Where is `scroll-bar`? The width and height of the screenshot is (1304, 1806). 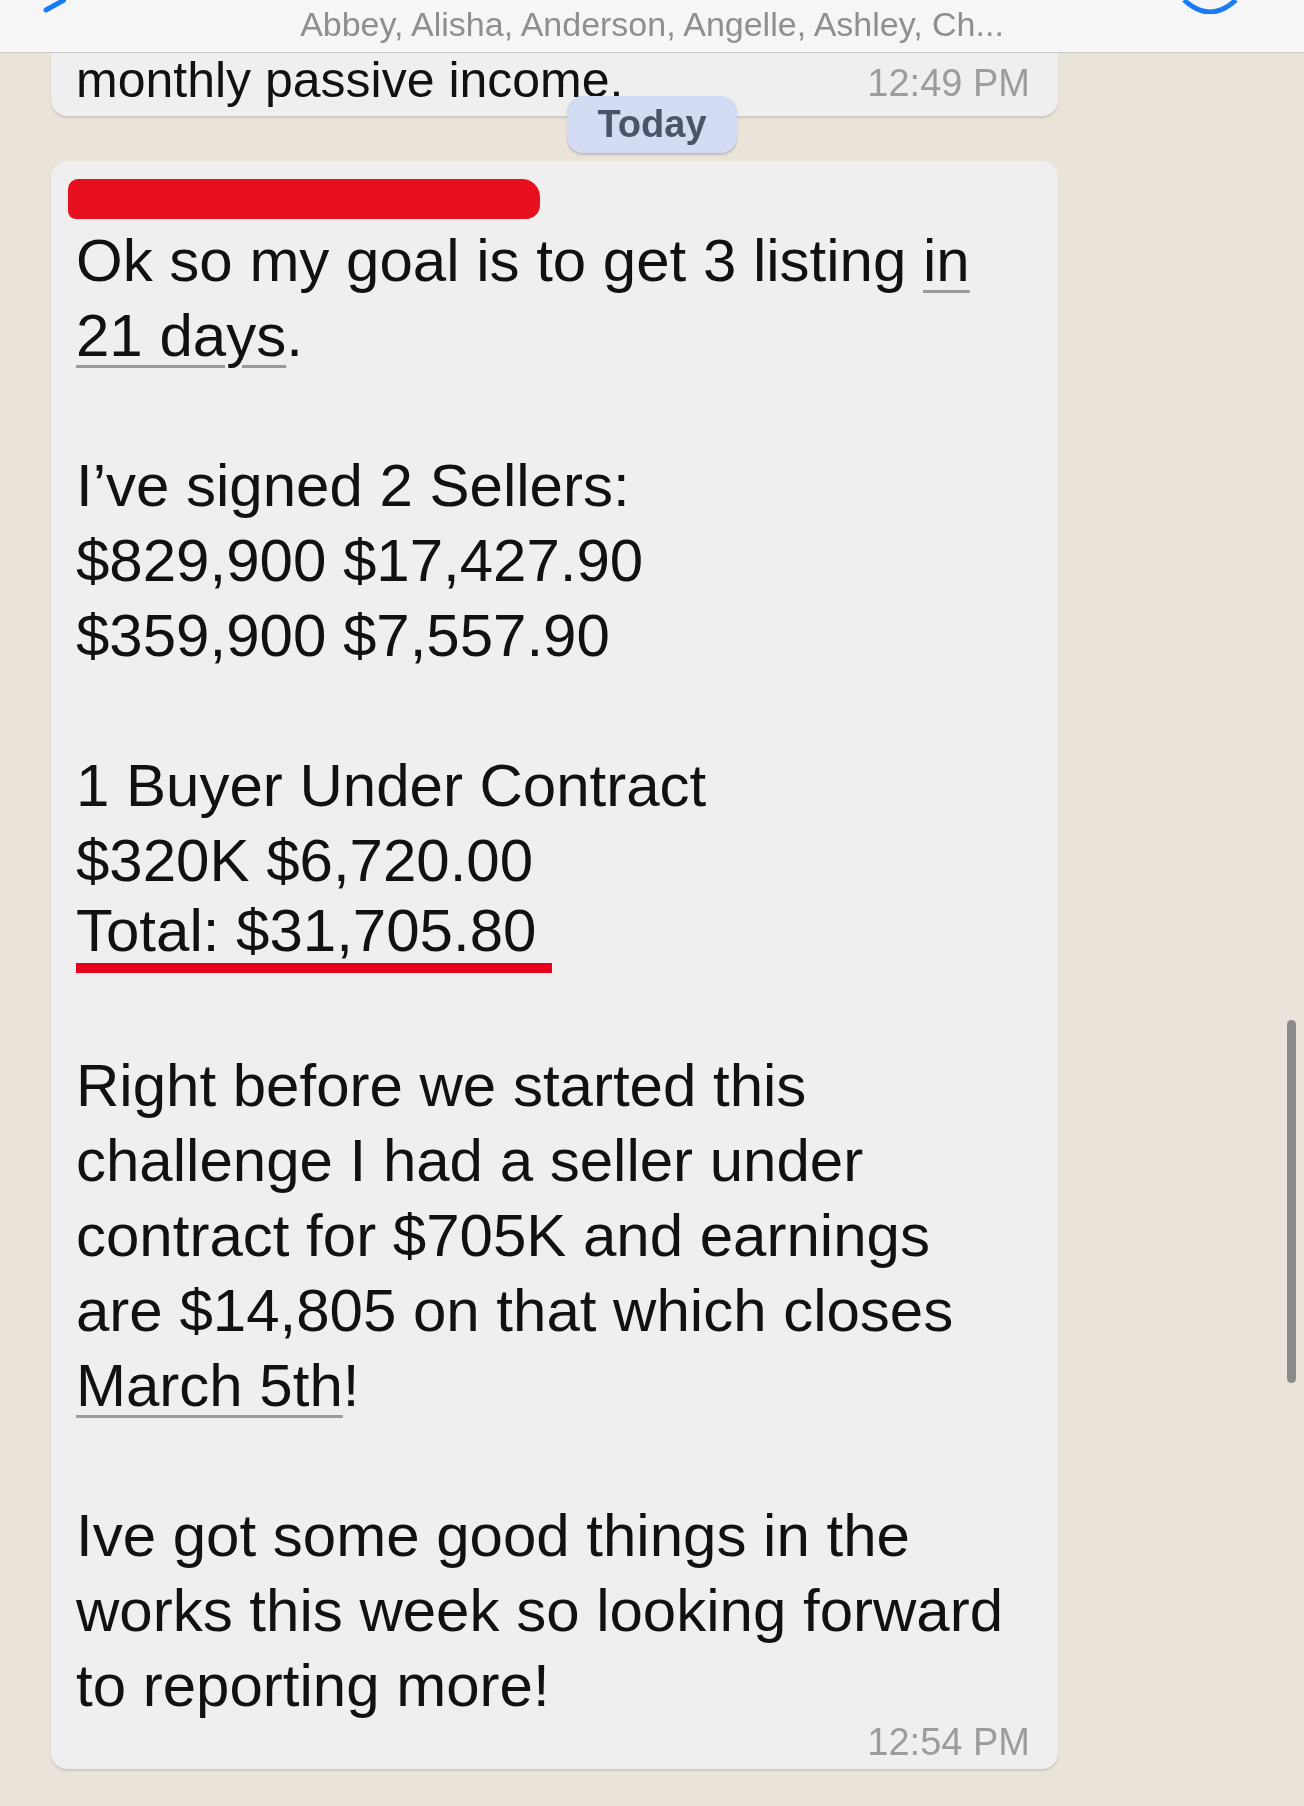
scroll-bar is located at coordinates (1291, 1201).